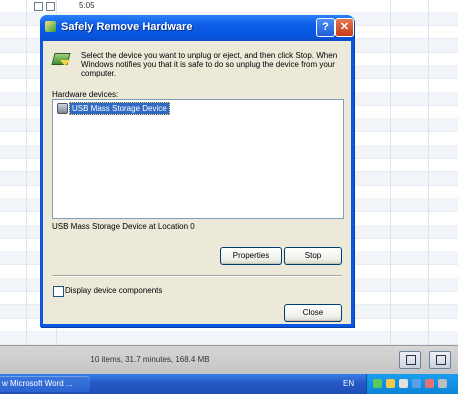 The width and height of the screenshot is (458, 394). Describe the element at coordinates (442, 383) in the screenshot. I see `clock-icon` at that location.